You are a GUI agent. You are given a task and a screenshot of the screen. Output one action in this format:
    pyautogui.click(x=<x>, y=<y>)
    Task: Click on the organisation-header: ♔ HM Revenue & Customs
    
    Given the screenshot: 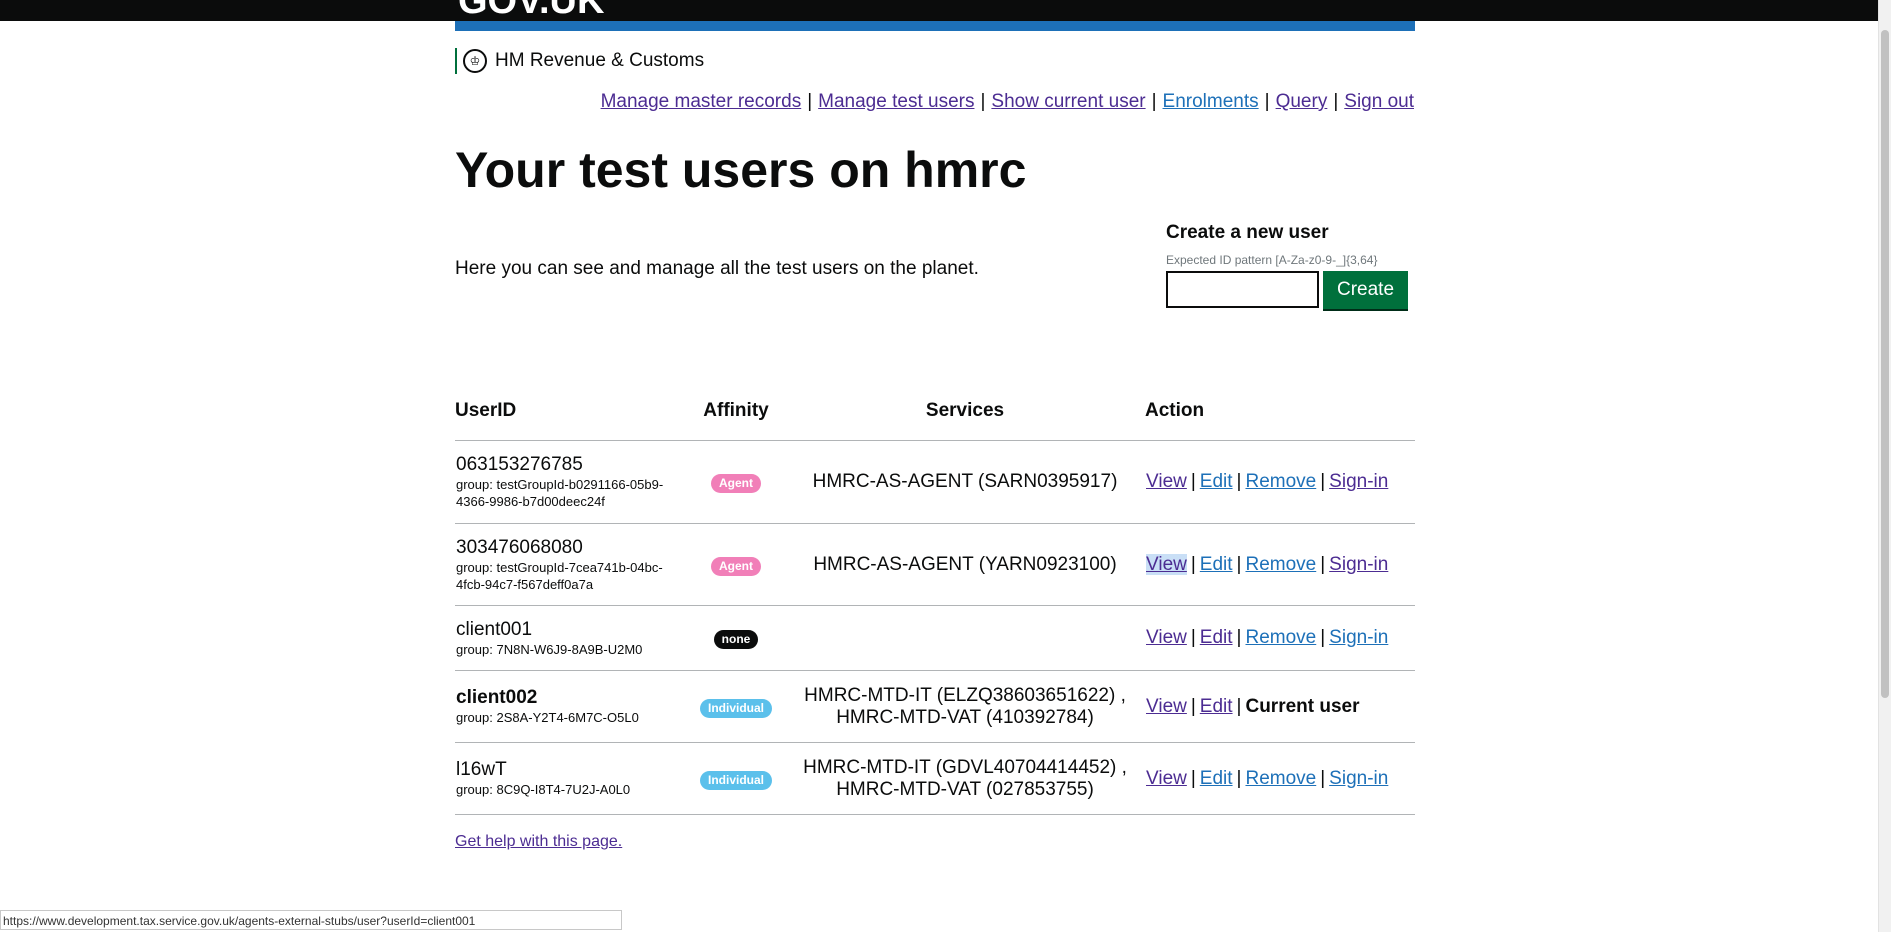 What is the action you would take?
    pyautogui.click(x=579, y=61)
    